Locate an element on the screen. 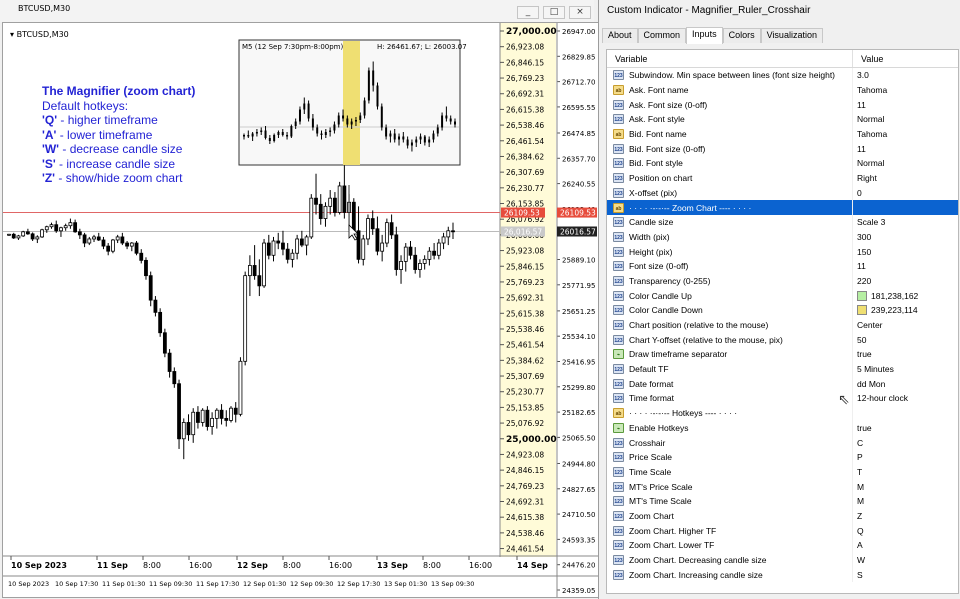 The width and height of the screenshot is (960, 599). hotkey-z: 'Z' is located at coordinates (49, 178).